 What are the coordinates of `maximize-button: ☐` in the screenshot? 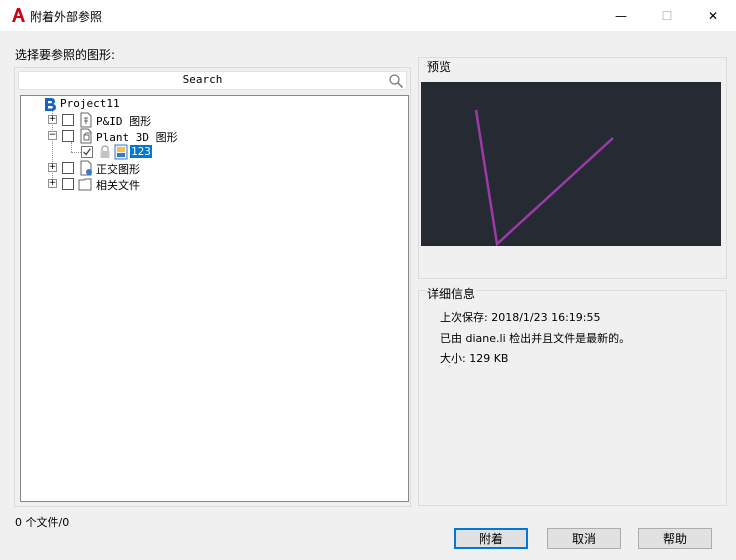 It's located at (667, 15).